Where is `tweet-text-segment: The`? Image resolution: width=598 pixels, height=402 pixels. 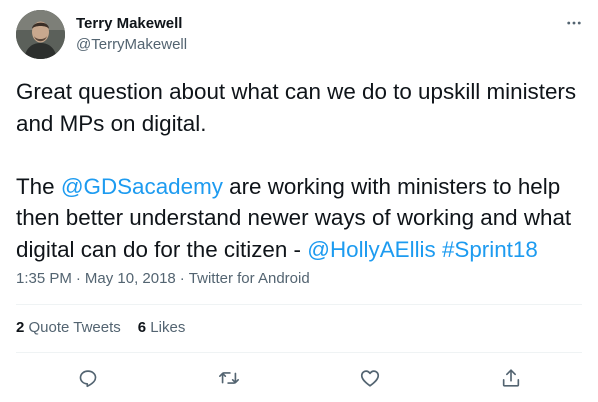
tweet-text-segment: The is located at coordinates (38, 186).